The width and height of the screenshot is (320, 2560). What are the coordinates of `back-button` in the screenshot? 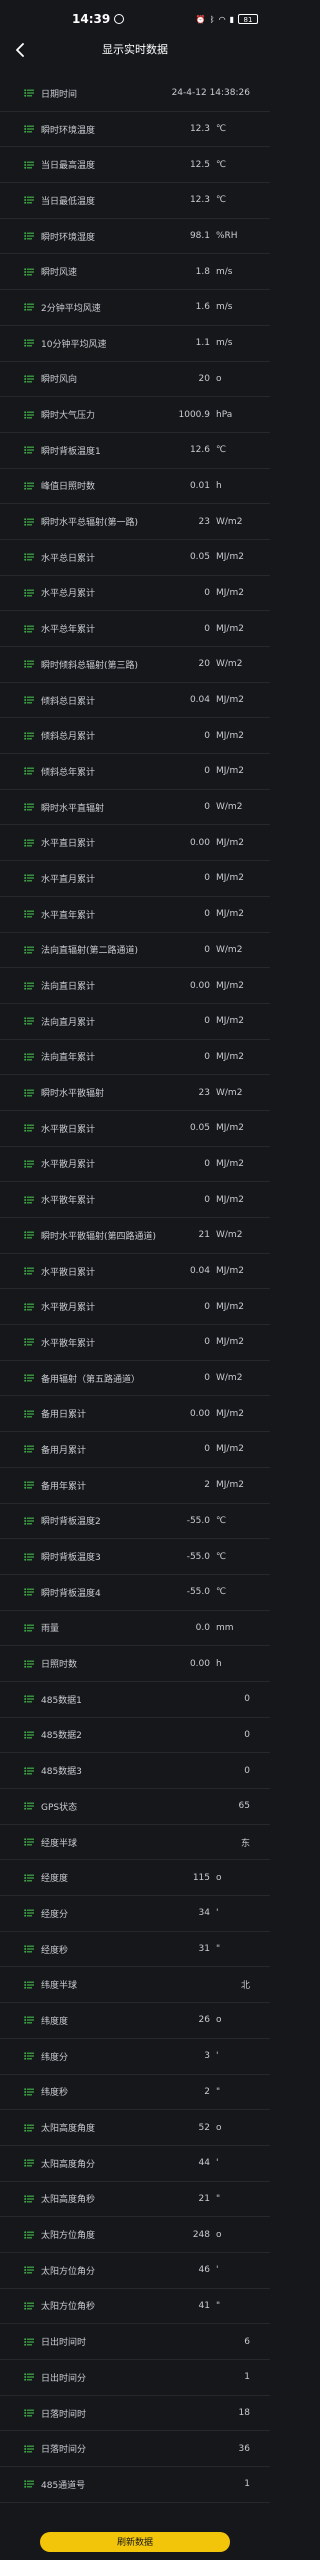 It's located at (20, 50).